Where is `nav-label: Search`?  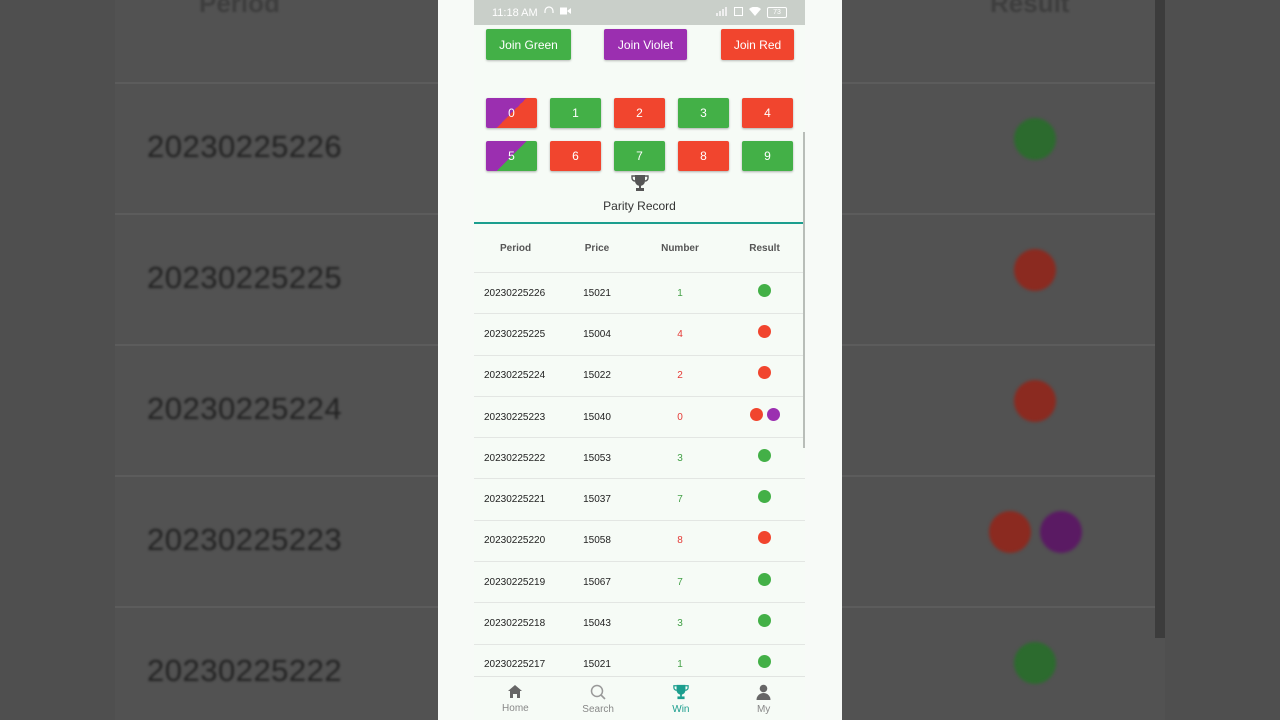 nav-label: Search is located at coordinates (598, 709).